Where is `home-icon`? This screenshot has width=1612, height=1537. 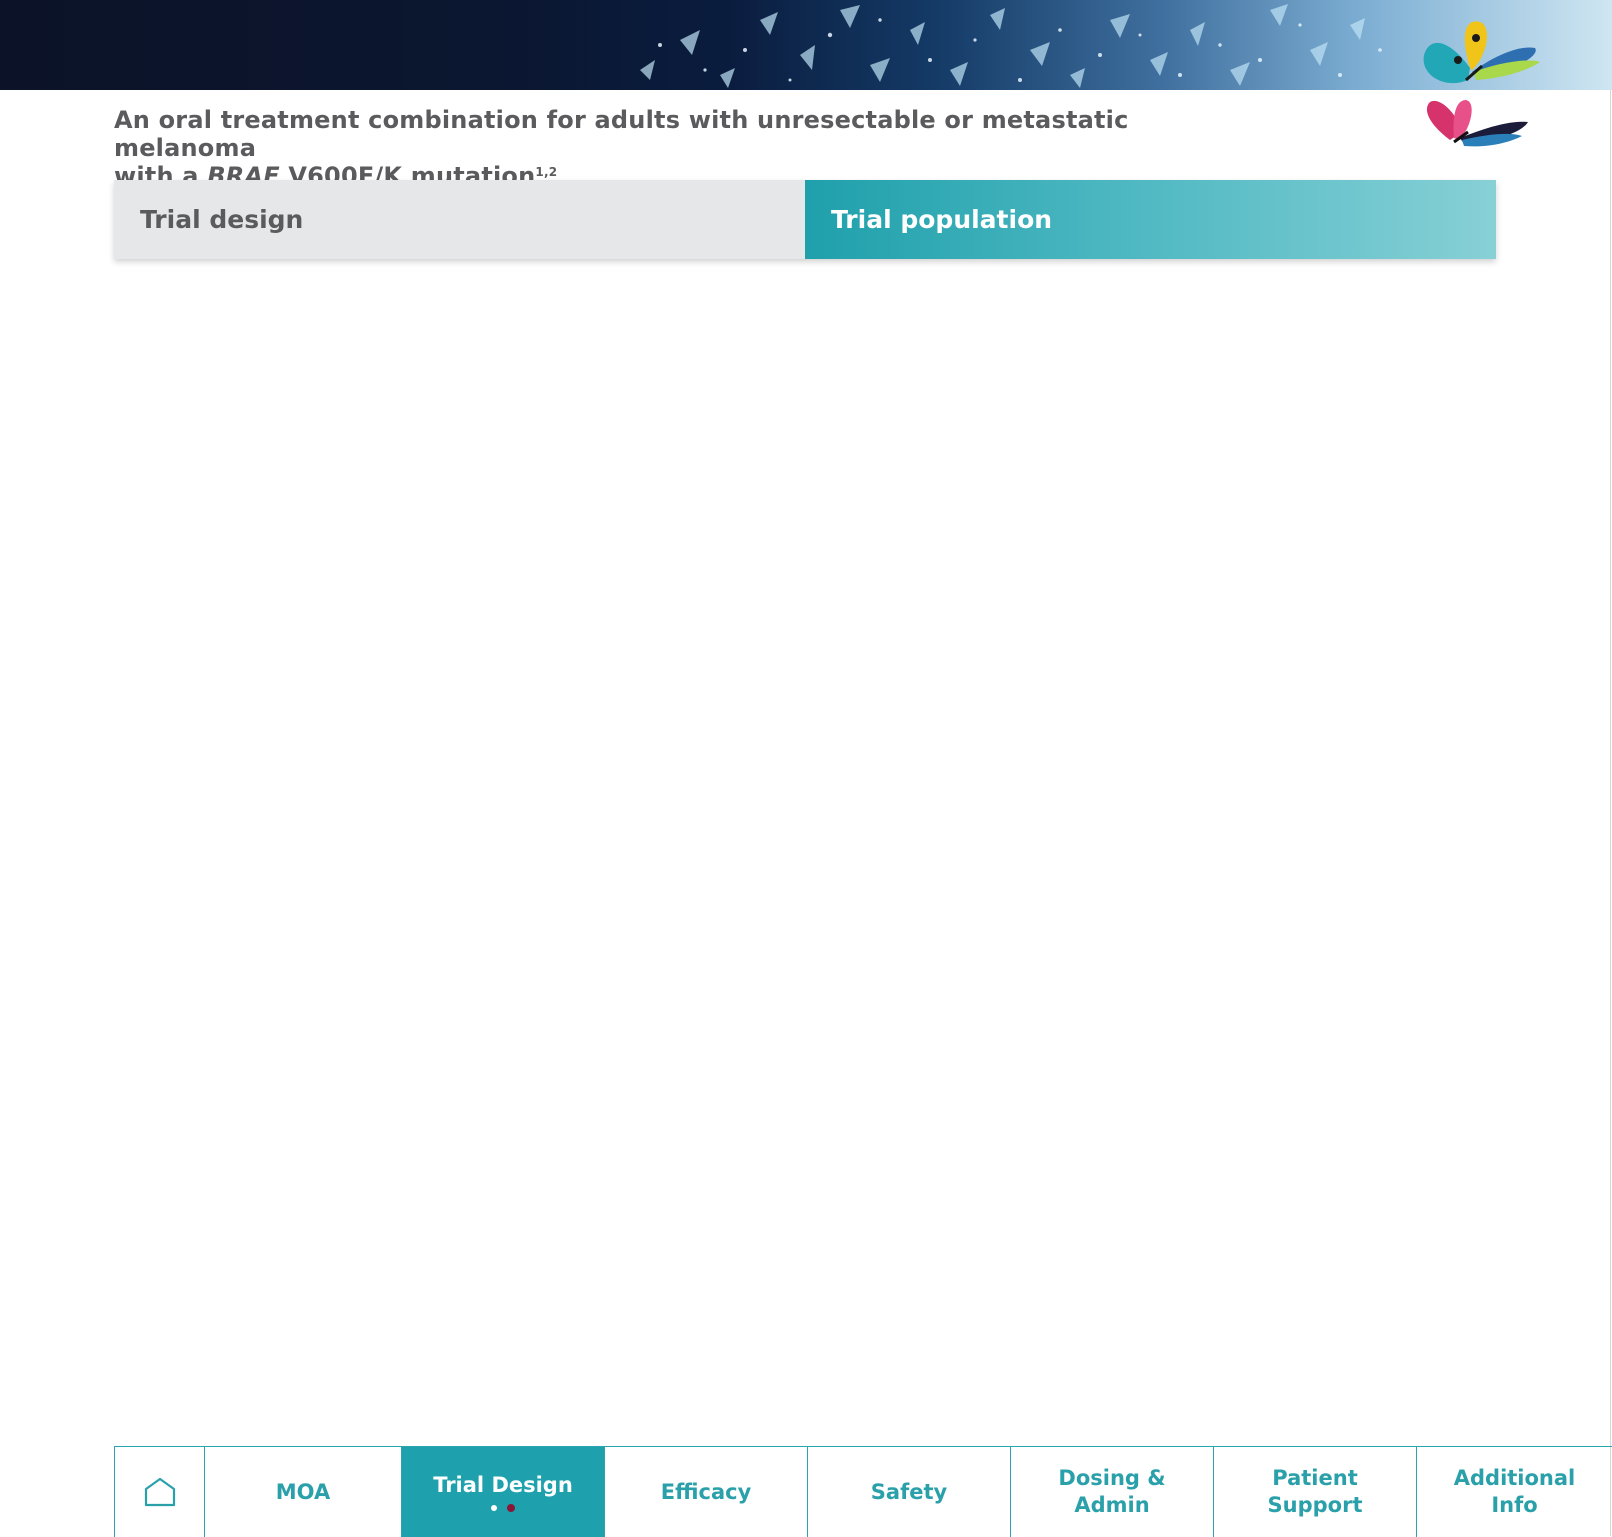
home-icon is located at coordinates (159, 1492).